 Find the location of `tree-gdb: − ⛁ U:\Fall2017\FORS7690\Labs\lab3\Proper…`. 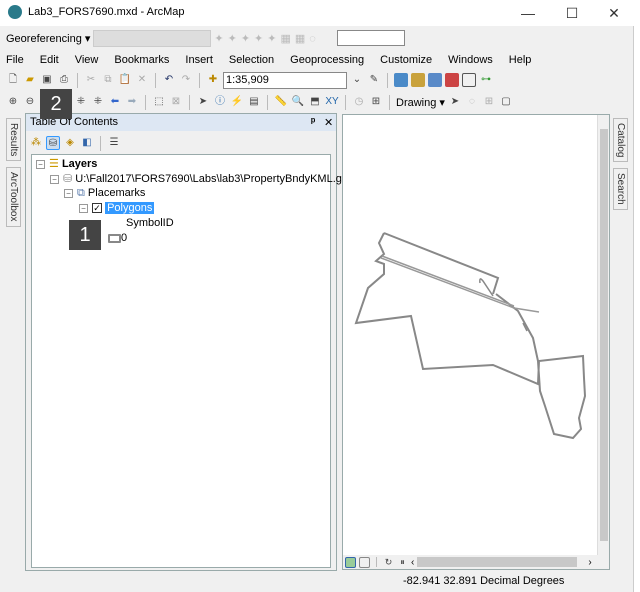

tree-gdb: − ⛁ U:\Fall2017\FORS7690\Labs\lab3\Proper… is located at coordinates (202, 178).